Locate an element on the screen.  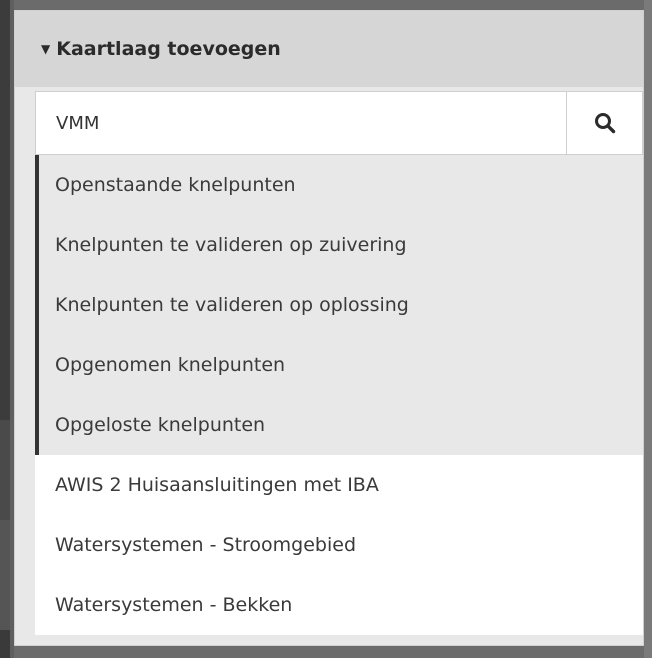
list-item: Openstaande knelpunten is located at coordinates (339, 185).